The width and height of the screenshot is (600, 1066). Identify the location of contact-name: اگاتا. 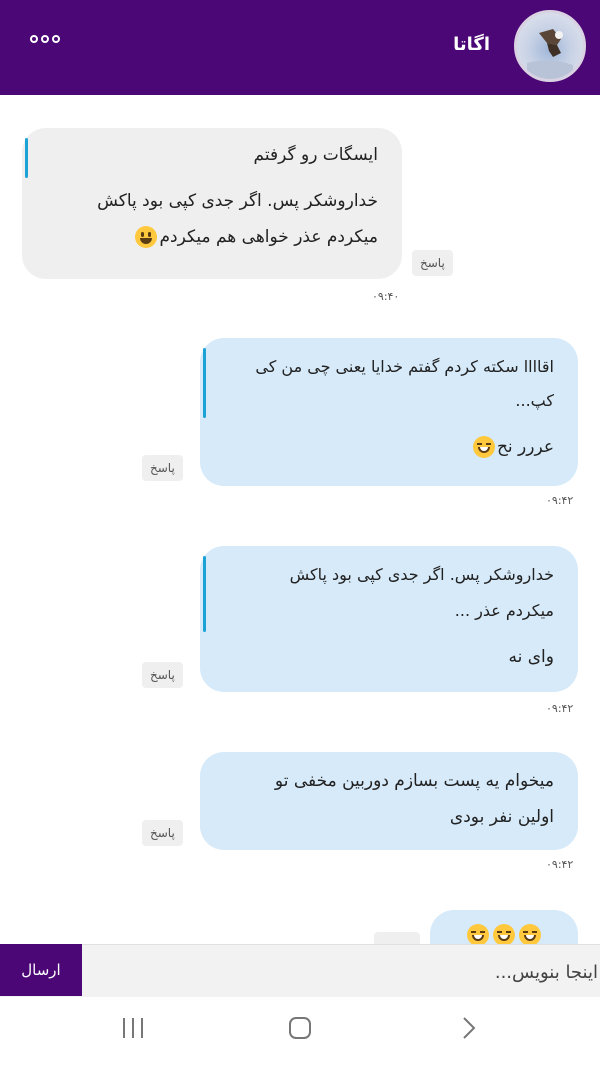
(471, 44).